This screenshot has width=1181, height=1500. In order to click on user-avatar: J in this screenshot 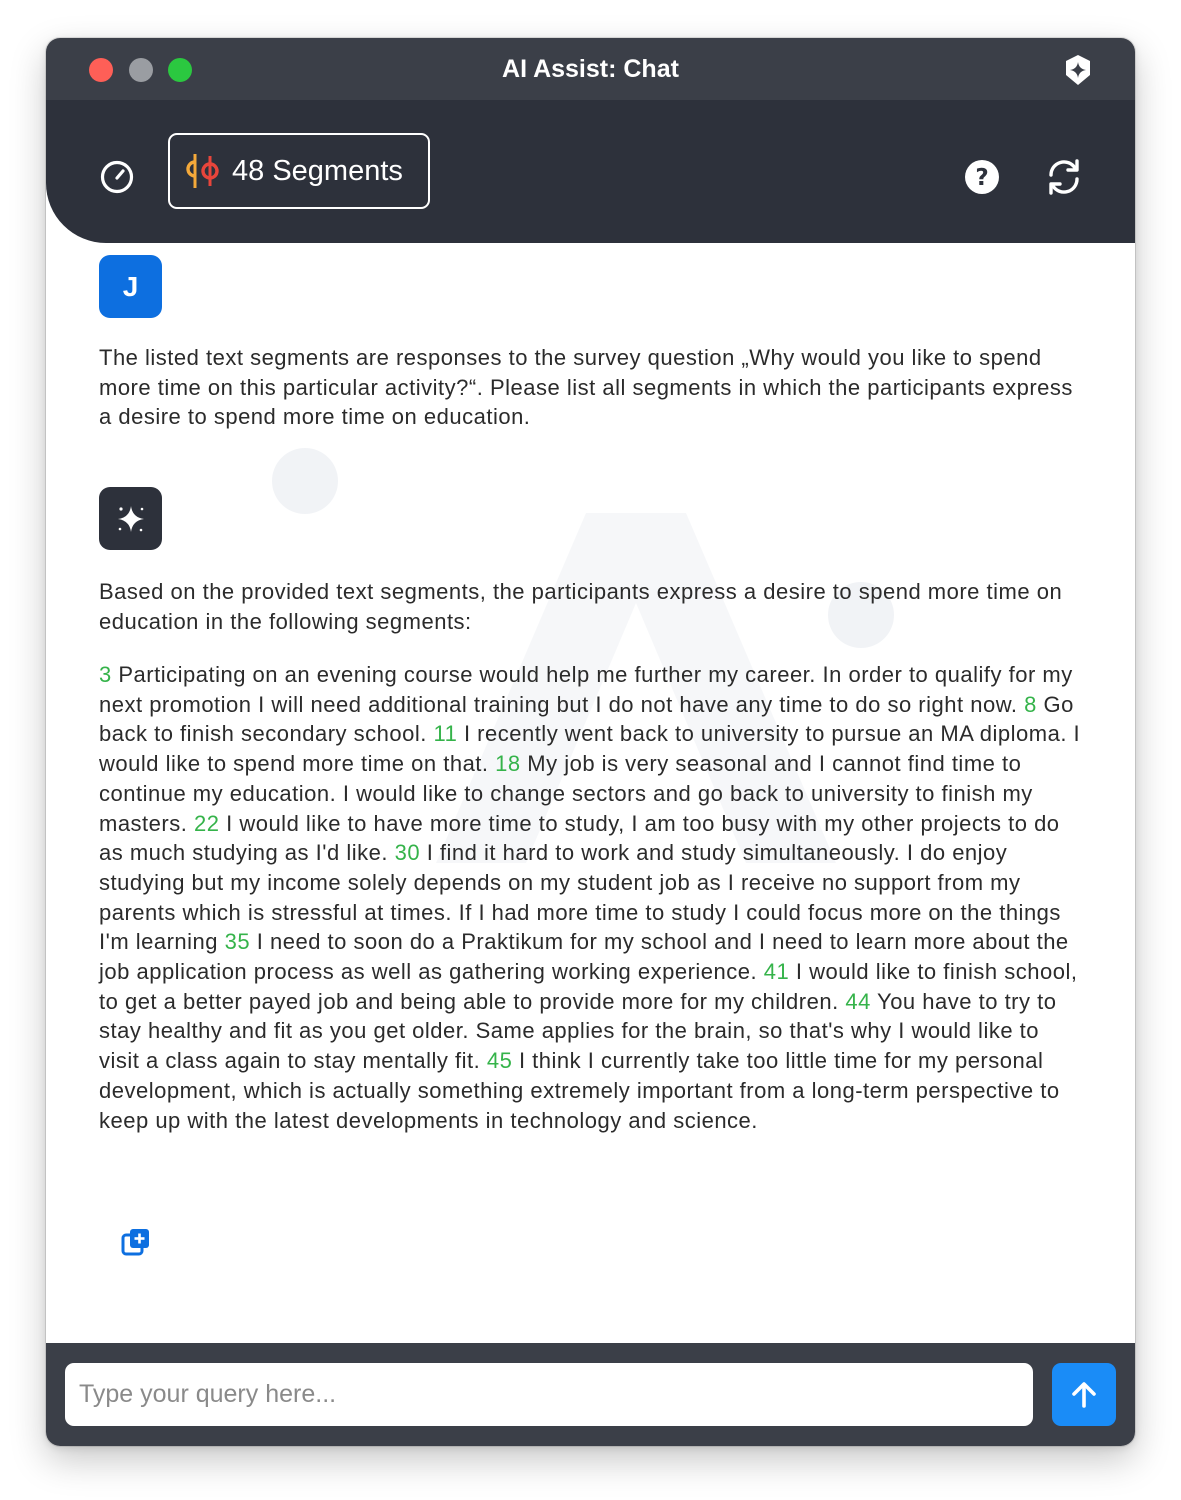, I will do `click(130, 286)`.